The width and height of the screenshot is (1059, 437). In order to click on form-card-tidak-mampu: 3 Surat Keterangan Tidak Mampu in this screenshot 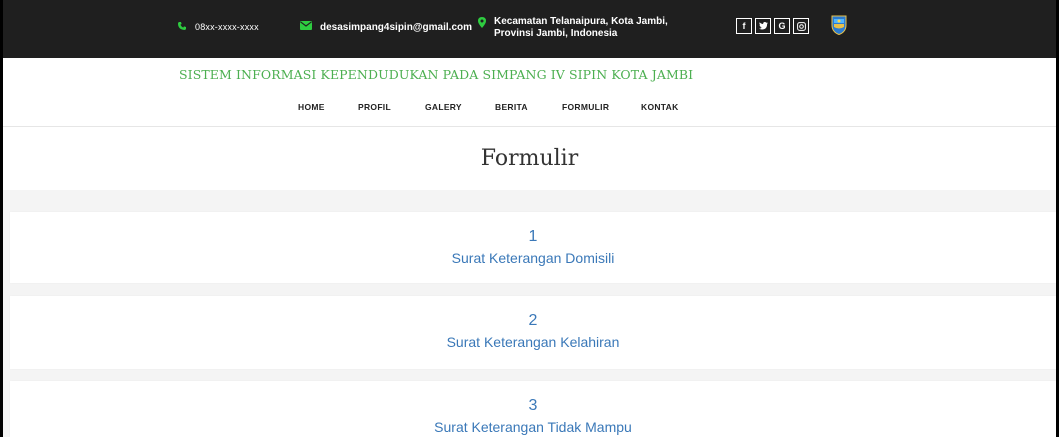, I will do `click(533, 409)`.